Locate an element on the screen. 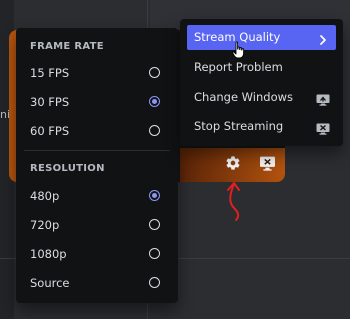 The height and width of the screenshot is (319, 350). option-label: 30 FPS is located at coordinates (50, 102).